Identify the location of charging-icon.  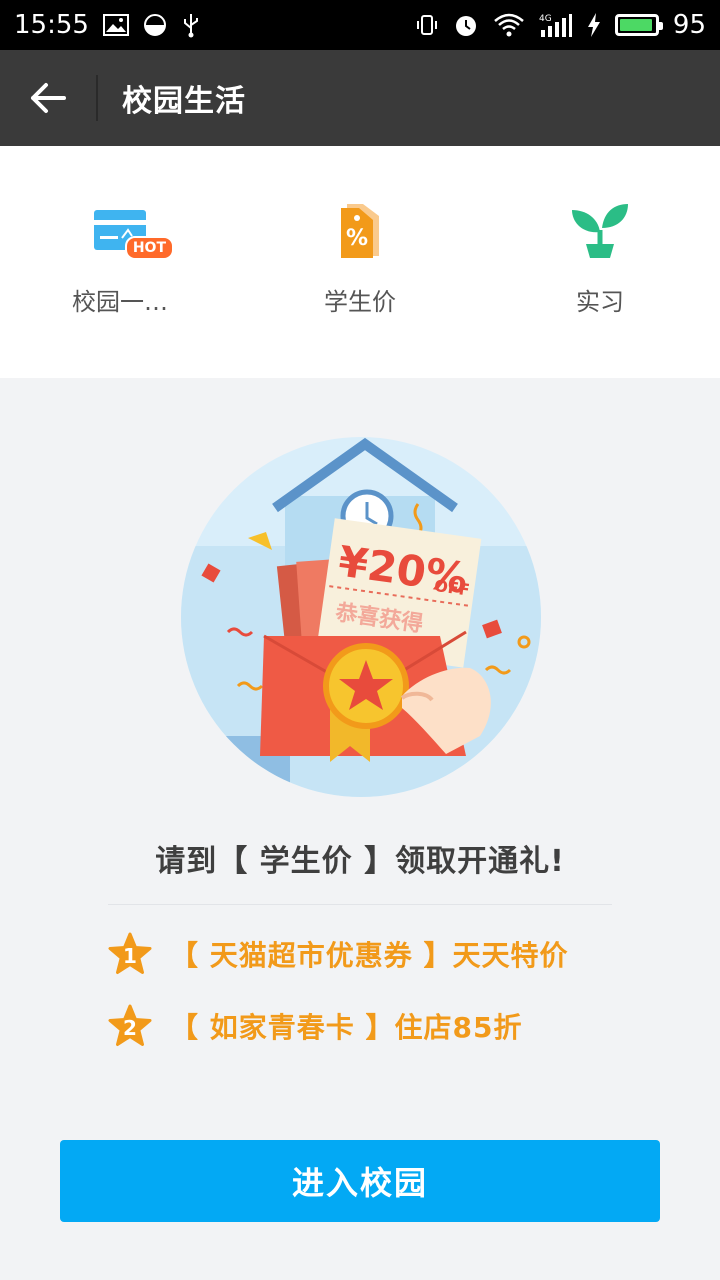
(594, 25).